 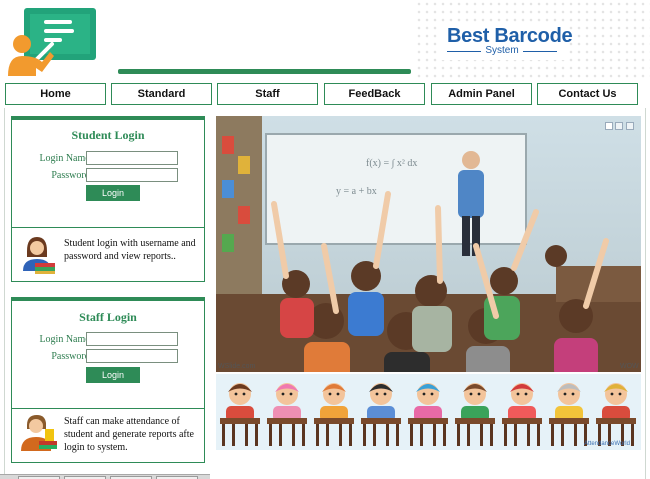 I want to click on header-accent-bar, so click(x=264, y=71).